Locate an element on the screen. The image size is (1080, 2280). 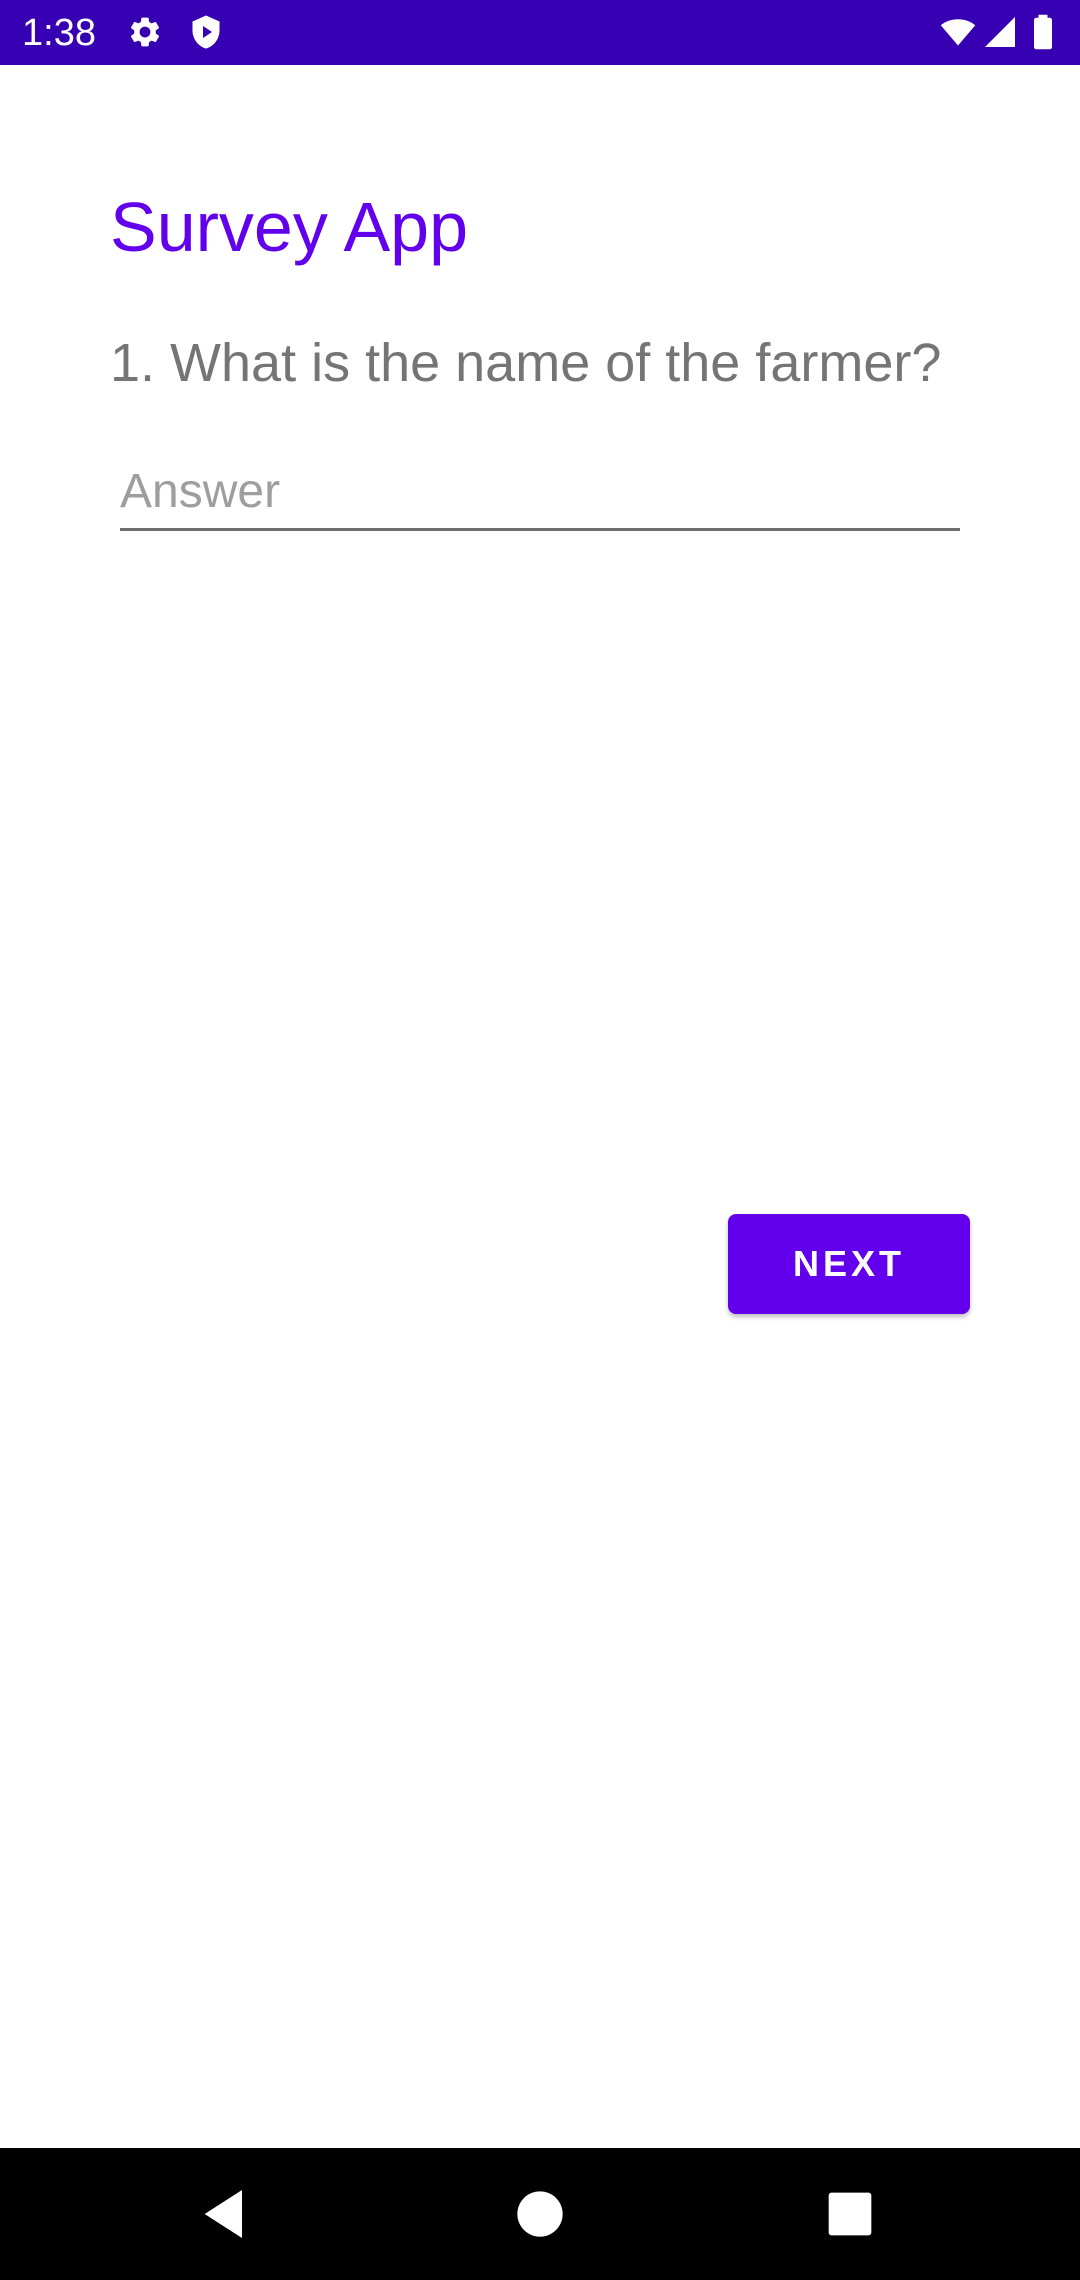
home-icon is located at coordinates (540, 2214).